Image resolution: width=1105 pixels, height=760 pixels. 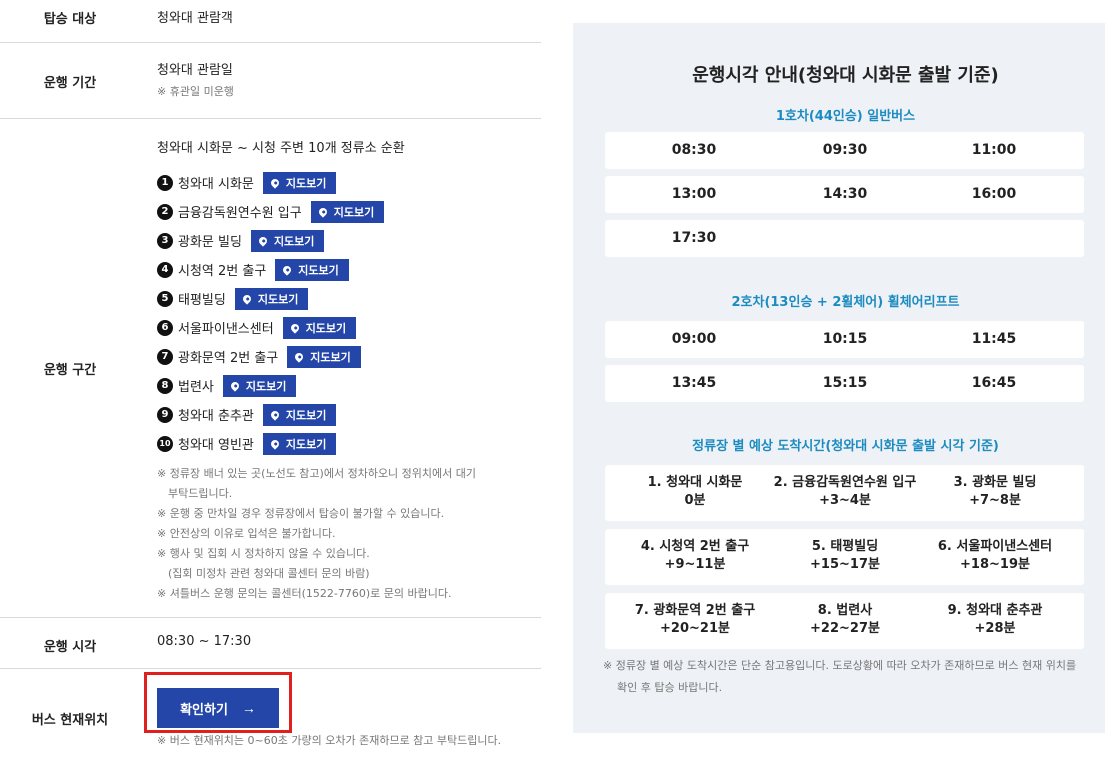 What do you see at coordinates (844, 339) in the screenshot?
I see `bus2-time-row: 09:00 10:15 11:45` at bounding box center [844, 339].